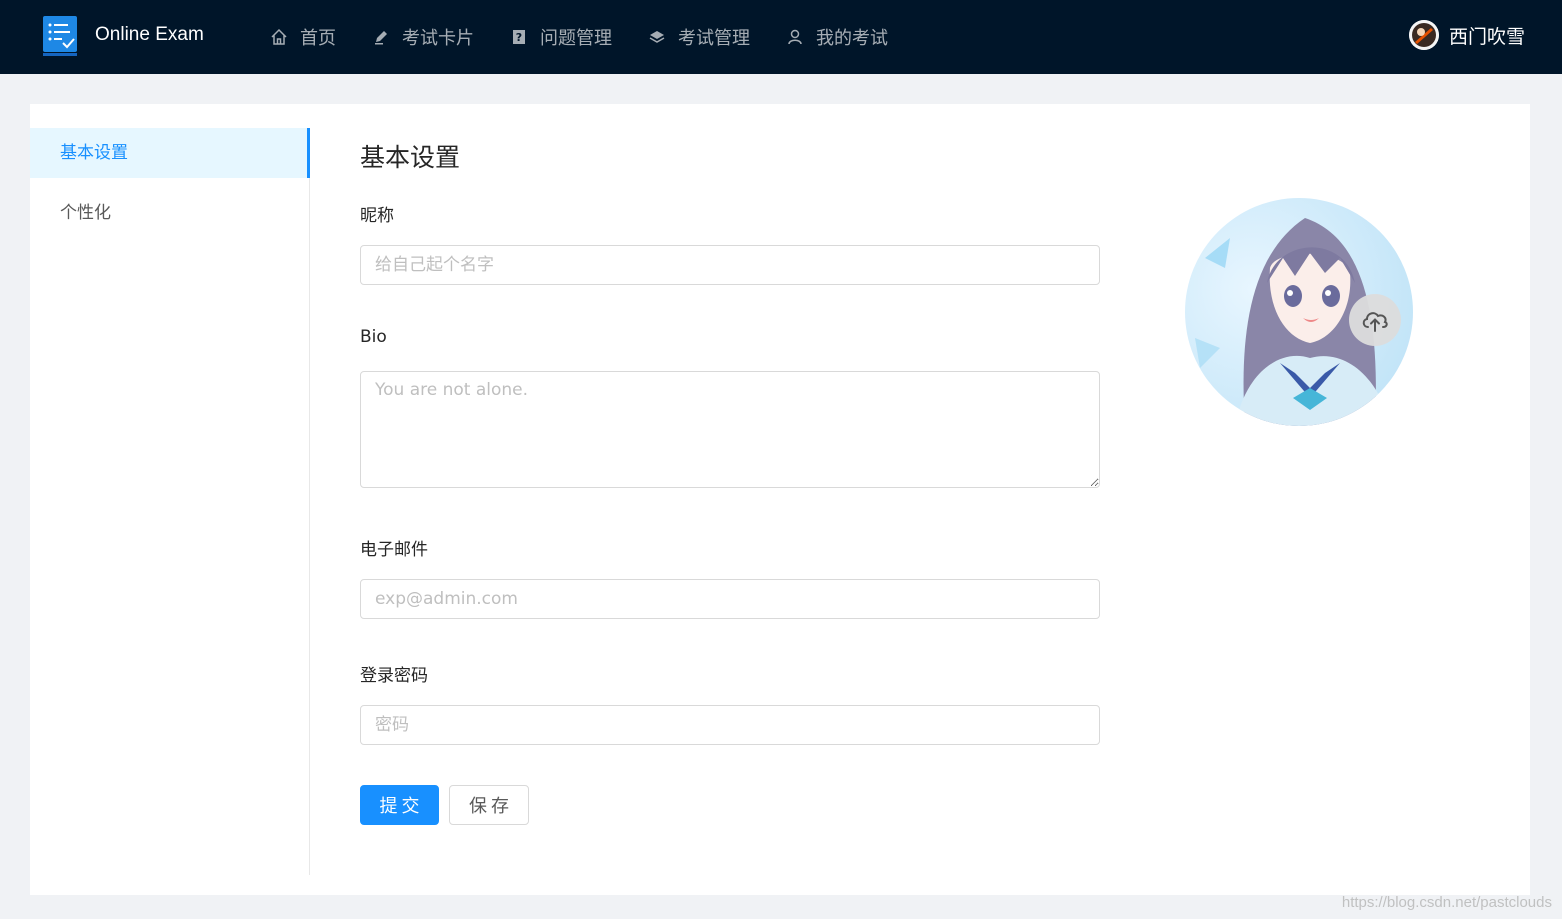 The image size is (1562, 919). What do you see at coordinates (730, 599) in the screenshot?
I see `email-input` at bounding box center [730, 599].